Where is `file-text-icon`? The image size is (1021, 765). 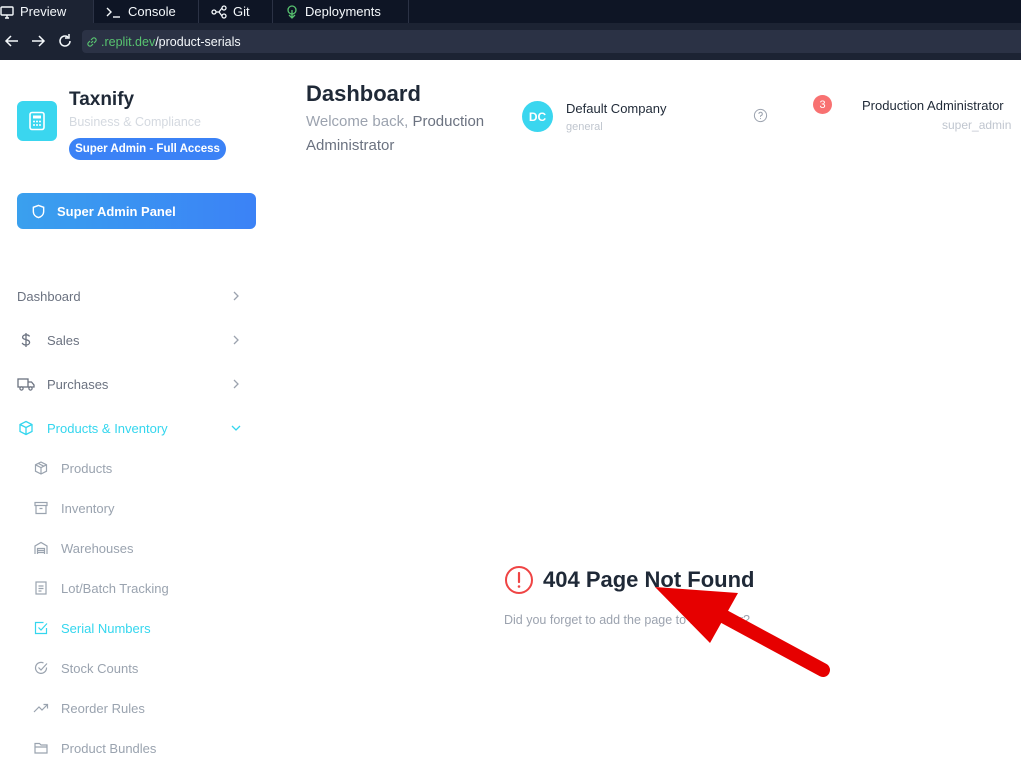 file-text-icon is located at coordinates (41, 588).